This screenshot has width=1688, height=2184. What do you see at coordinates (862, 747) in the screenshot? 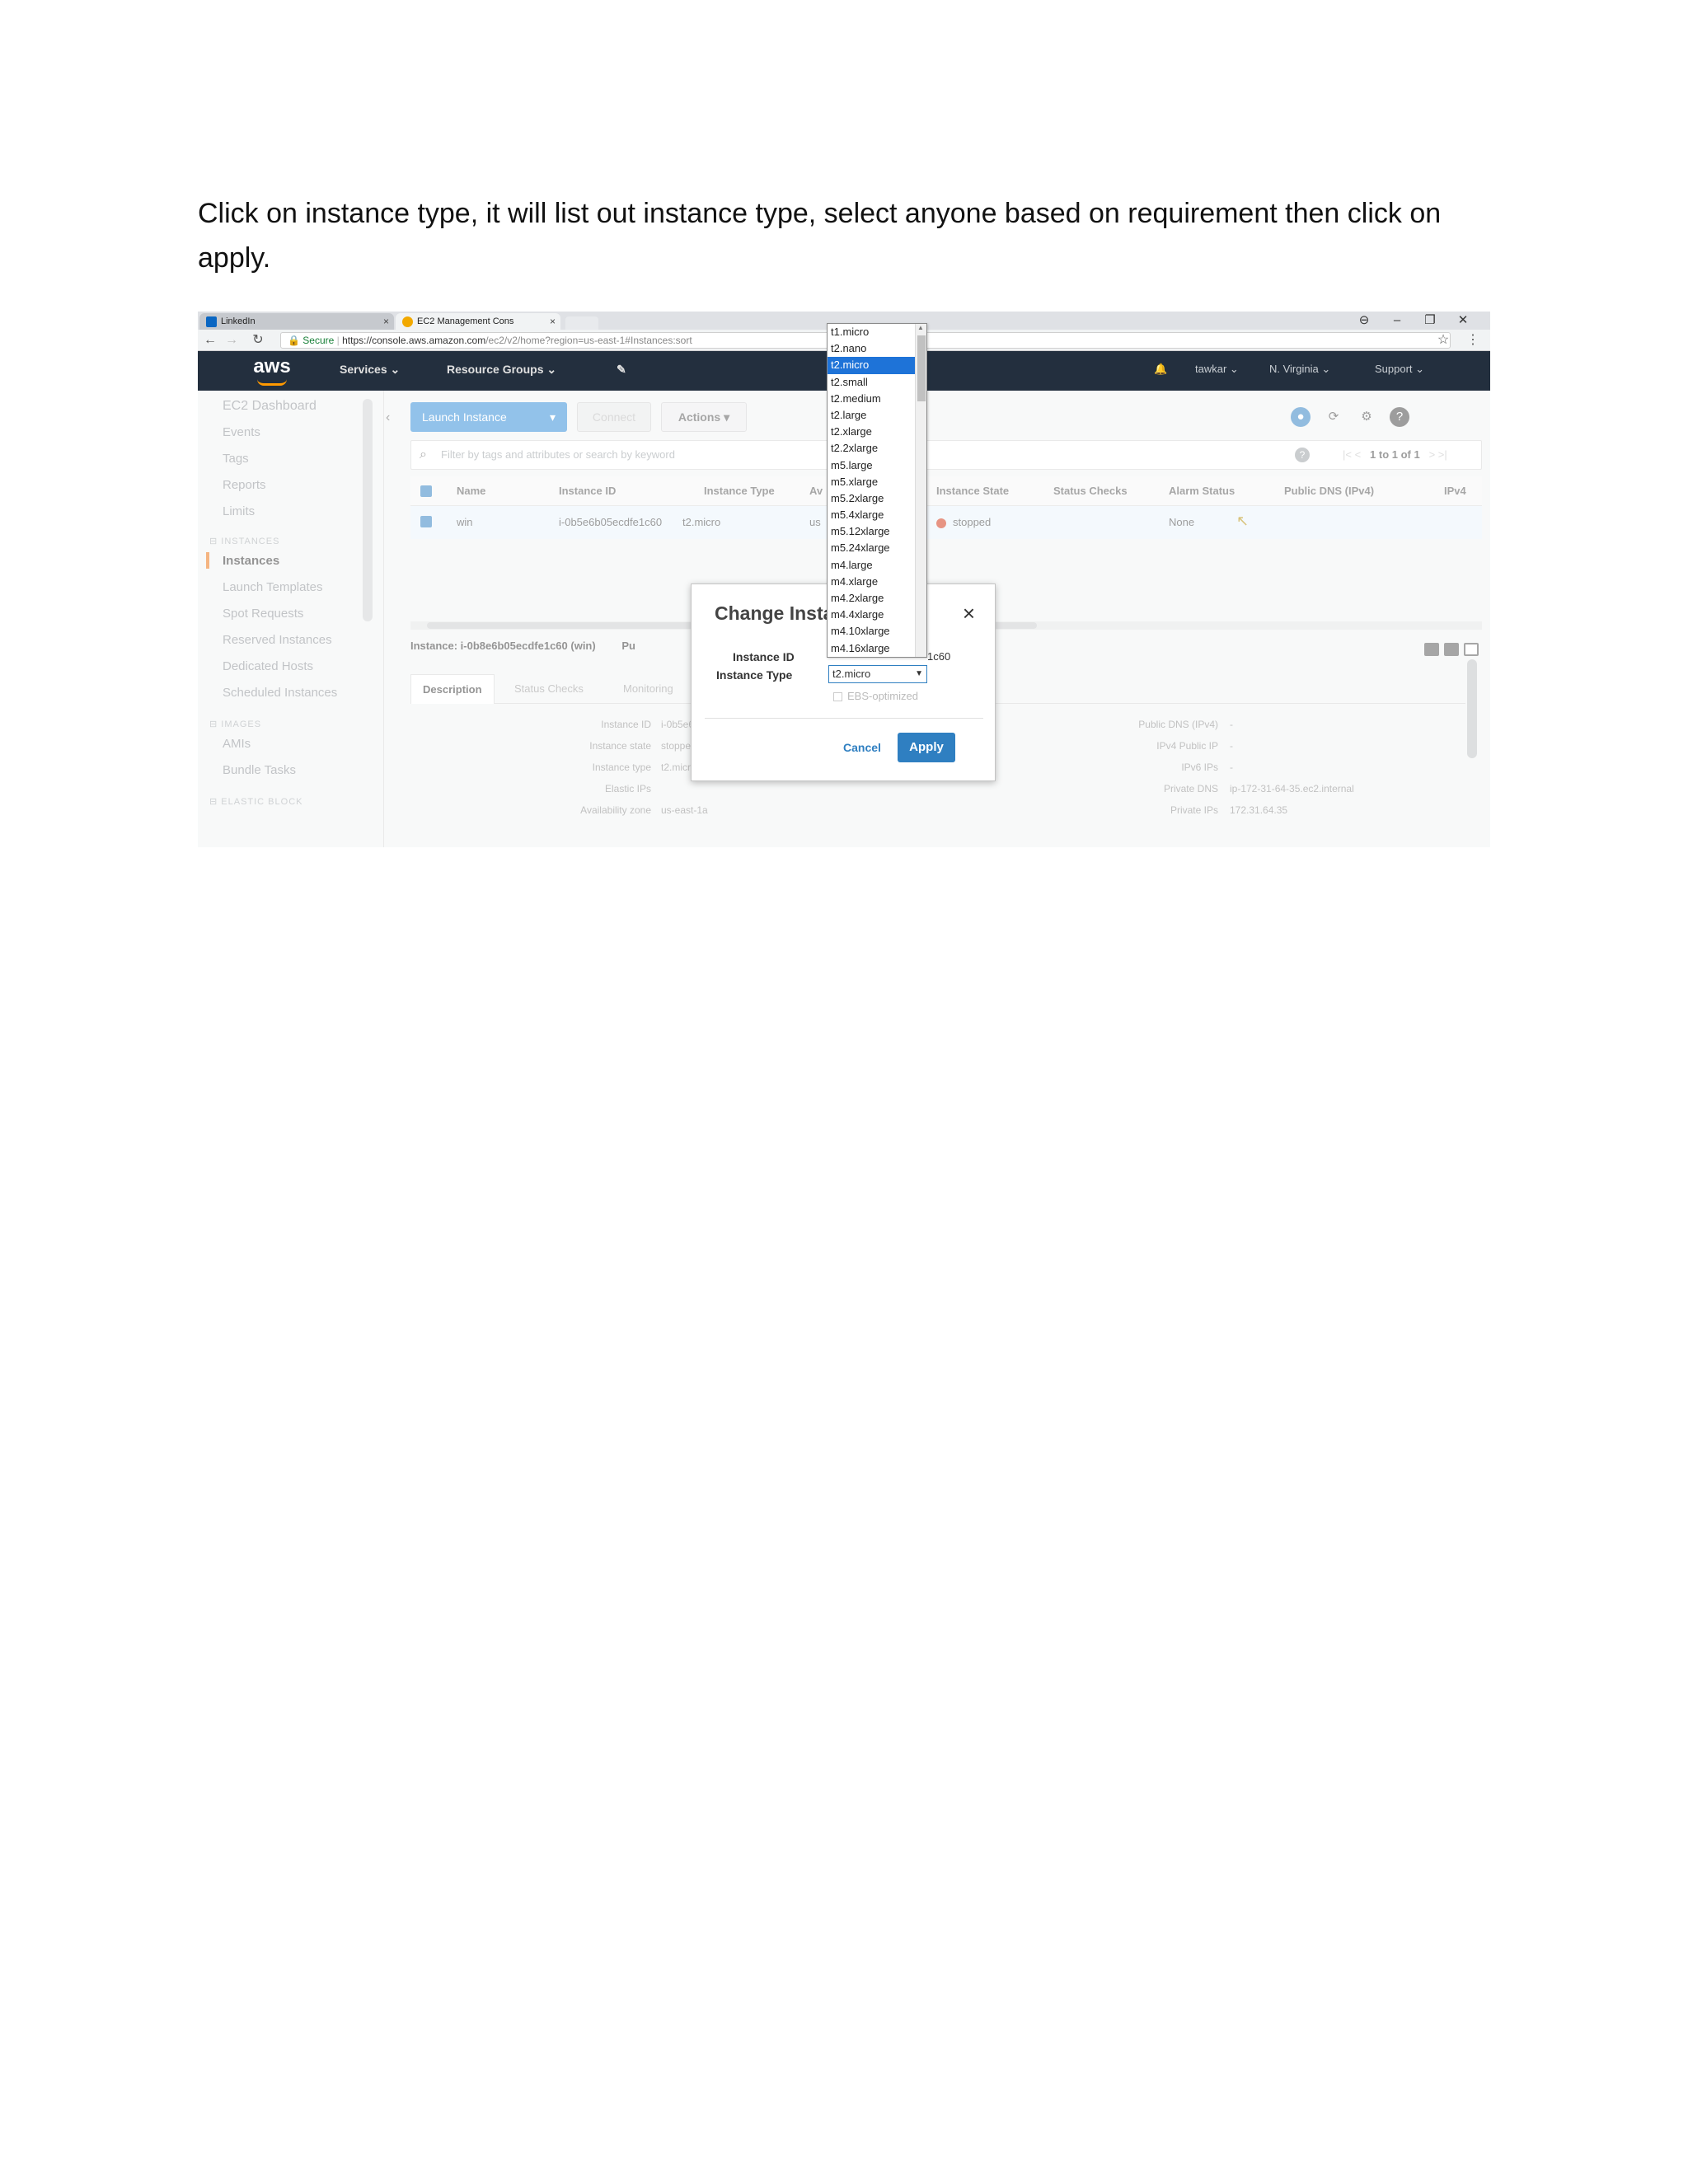
I see `cancel-button: Cancel` at bounding box center [862, 747].